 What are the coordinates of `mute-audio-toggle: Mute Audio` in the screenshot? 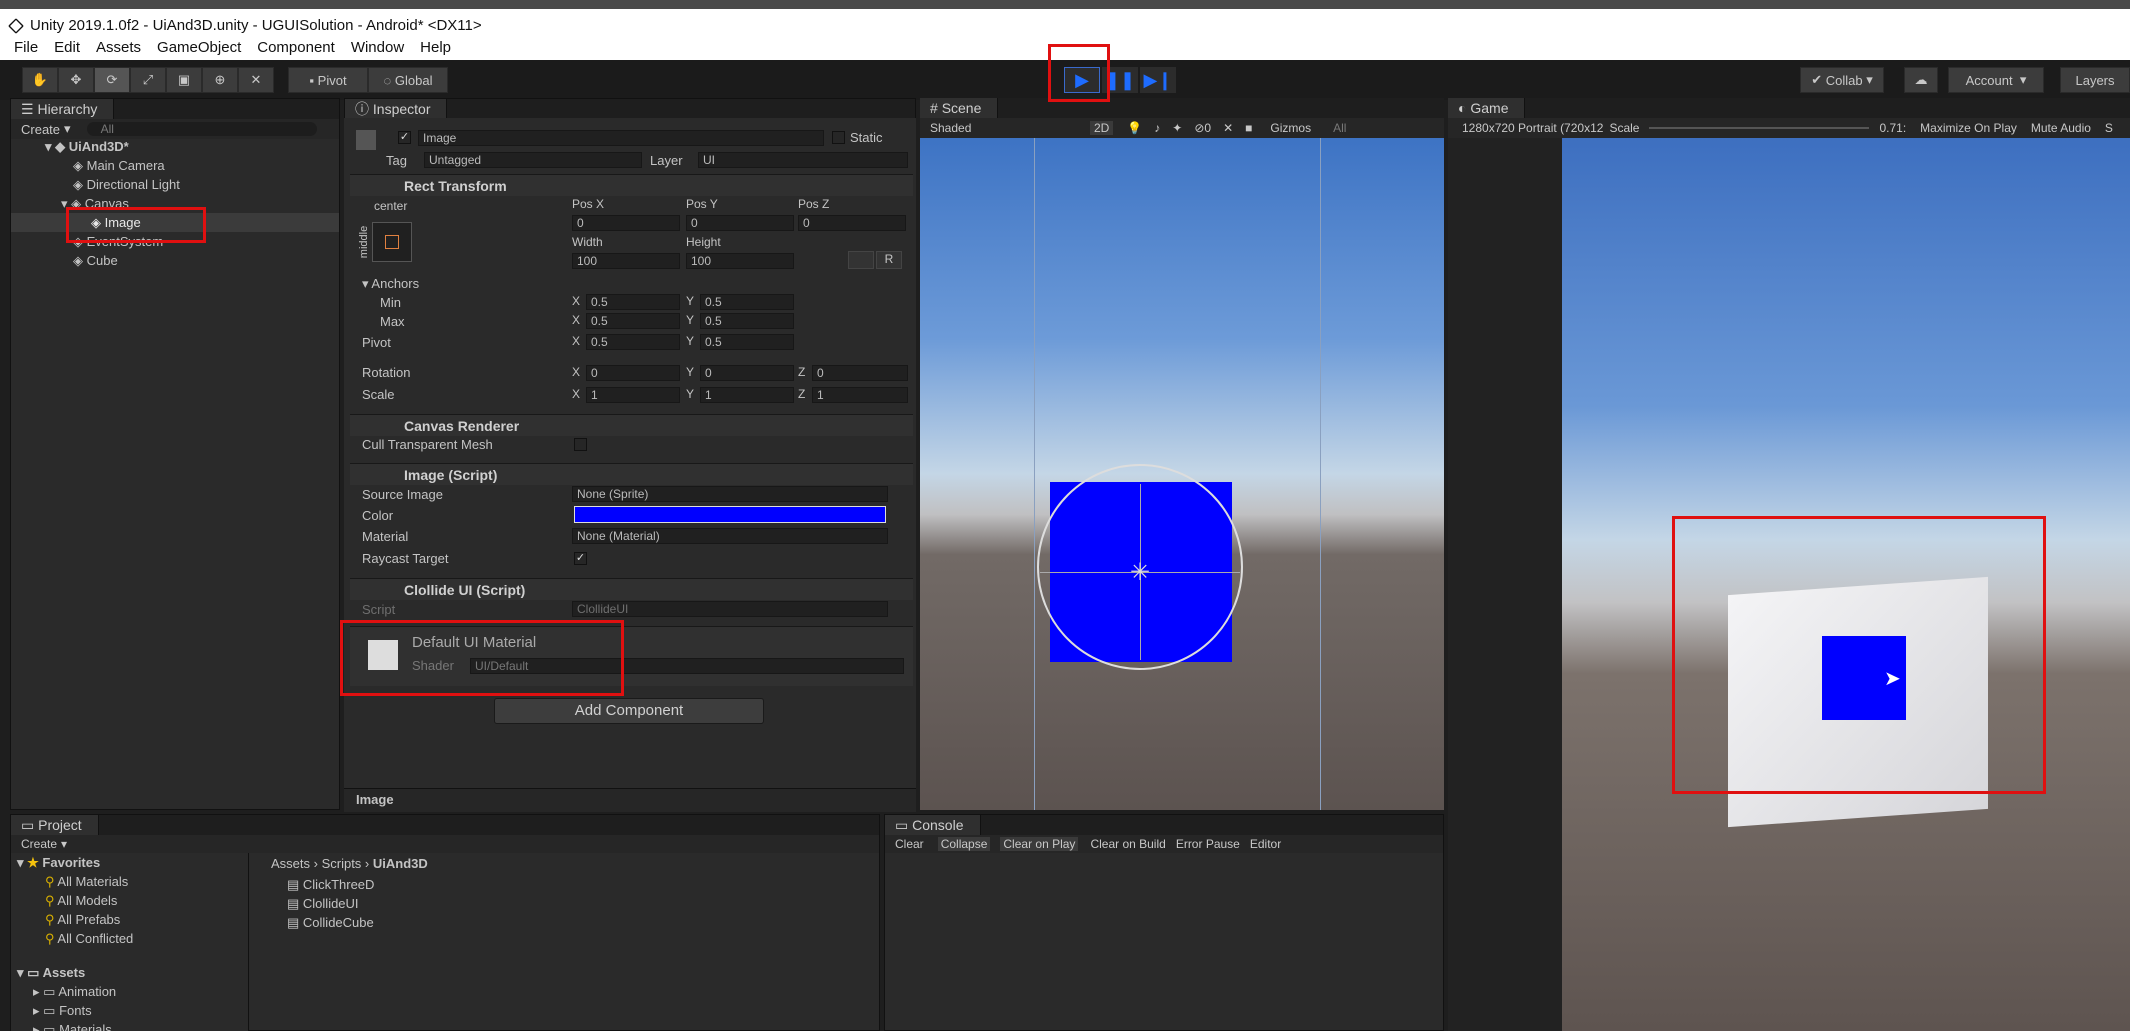 It's located at (2061, 128).